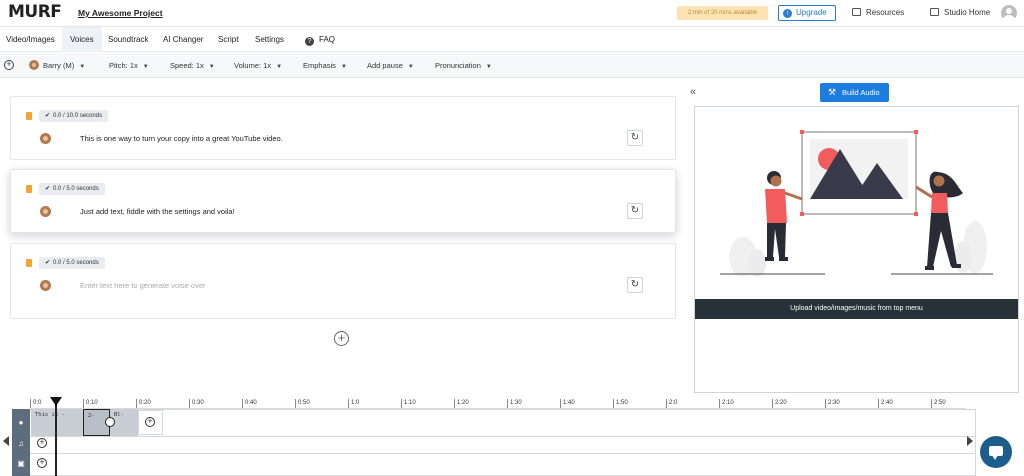 This screenshot has height=476, width=1024. What do you see at coordinates (967, 12) in the screenshot?
I see `studio-home-label: Studio Home` at bounding box center [967, 12].